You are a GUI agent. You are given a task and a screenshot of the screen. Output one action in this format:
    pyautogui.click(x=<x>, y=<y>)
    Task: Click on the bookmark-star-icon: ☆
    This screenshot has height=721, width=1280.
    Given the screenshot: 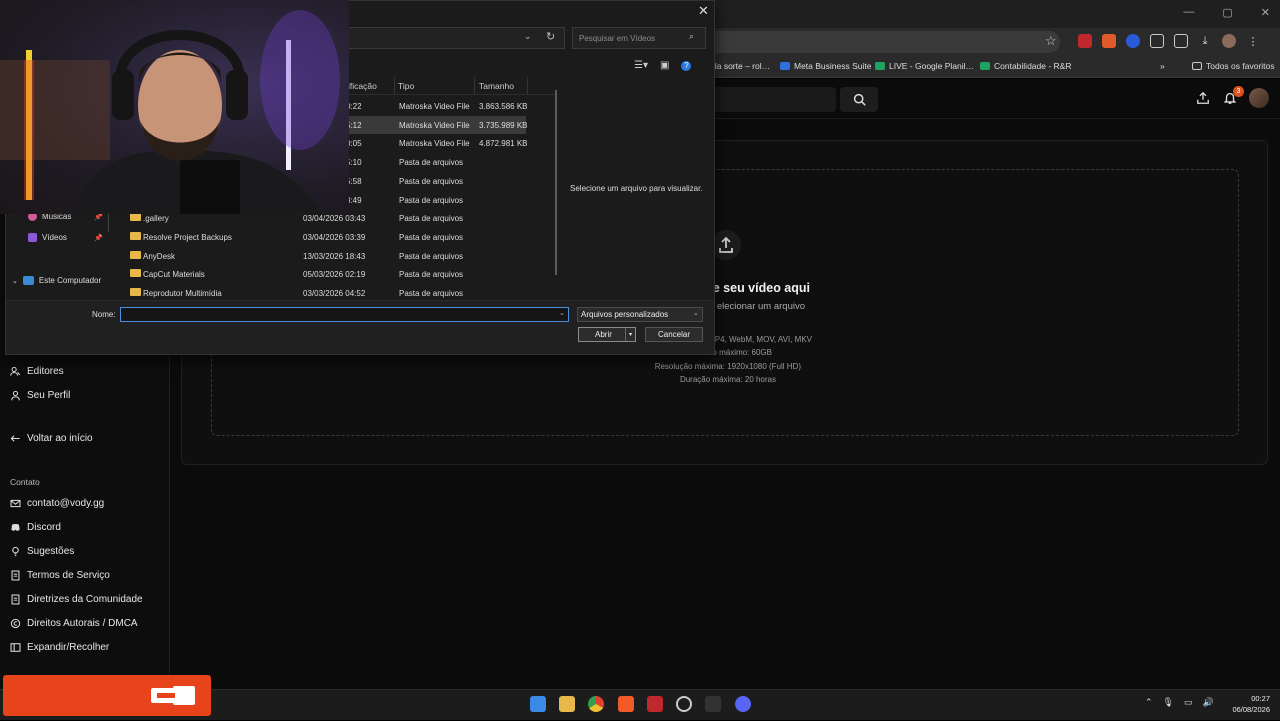 What is the action you would take?
    pyautogui.click(x=1051, y=41)
    